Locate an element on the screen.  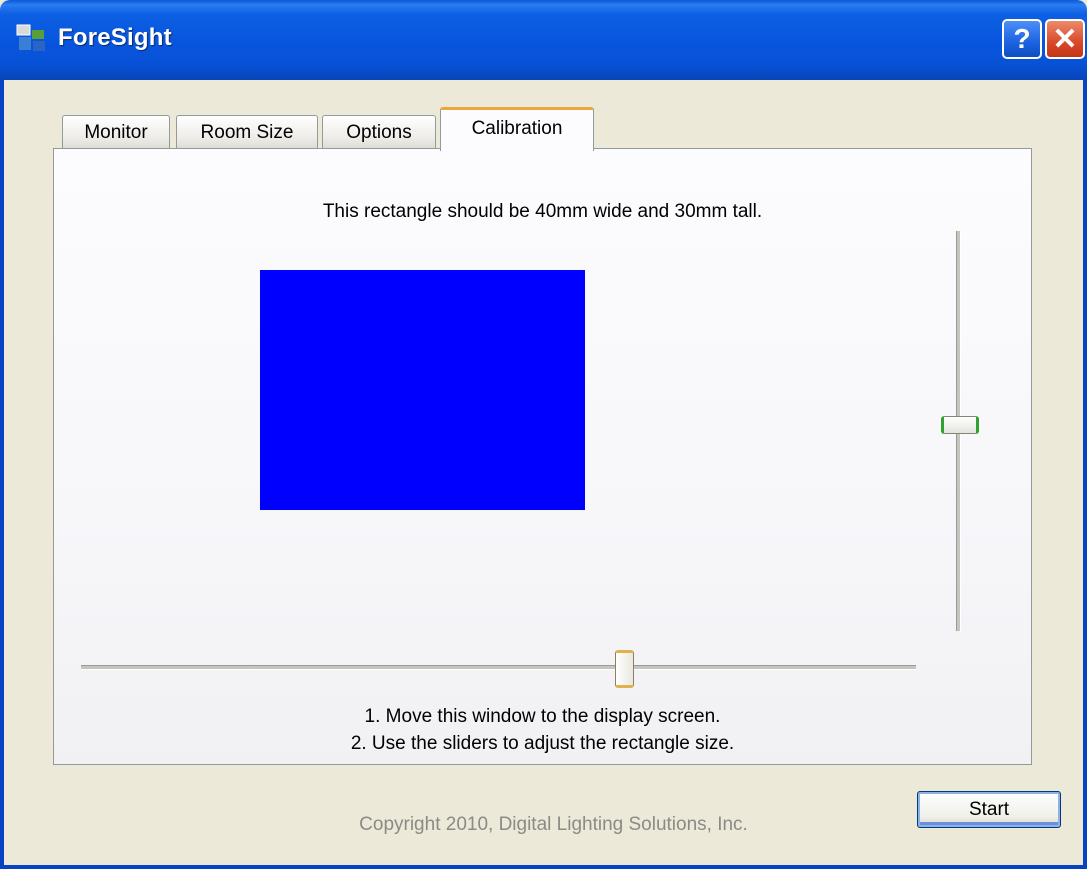
close-button: ✕ is located at coordinates (1065, 39).